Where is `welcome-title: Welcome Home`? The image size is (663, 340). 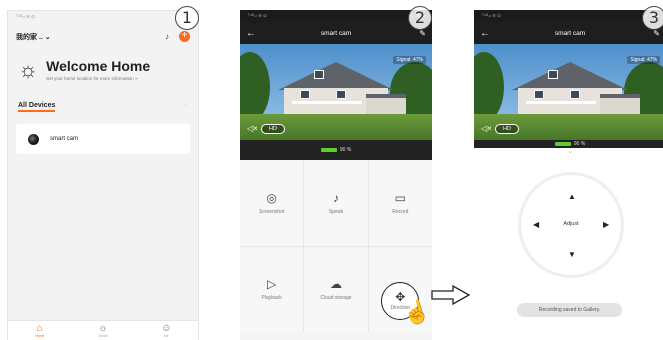 welcome-title: Welcome Home is located at coordinates (98, 66).